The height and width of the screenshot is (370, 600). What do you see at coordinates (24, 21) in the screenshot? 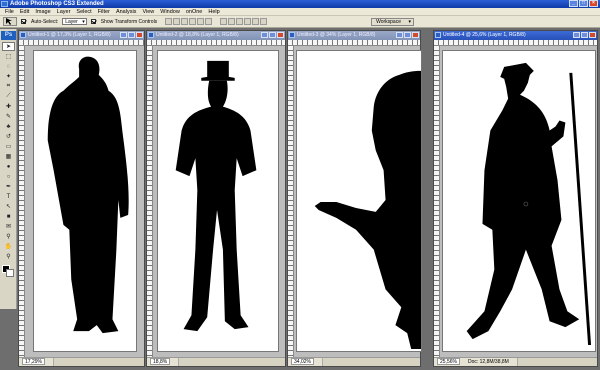
I see `auto-select-checkbox` at bounding box center [24, 21].